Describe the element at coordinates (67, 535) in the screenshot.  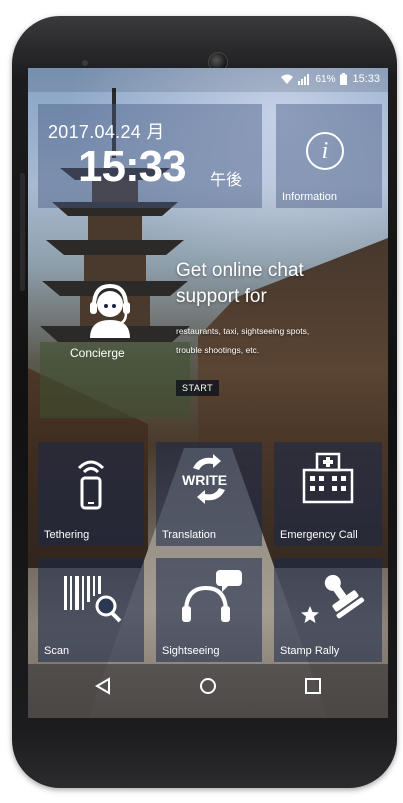
I see `tethering-label: Tethering` at that location.